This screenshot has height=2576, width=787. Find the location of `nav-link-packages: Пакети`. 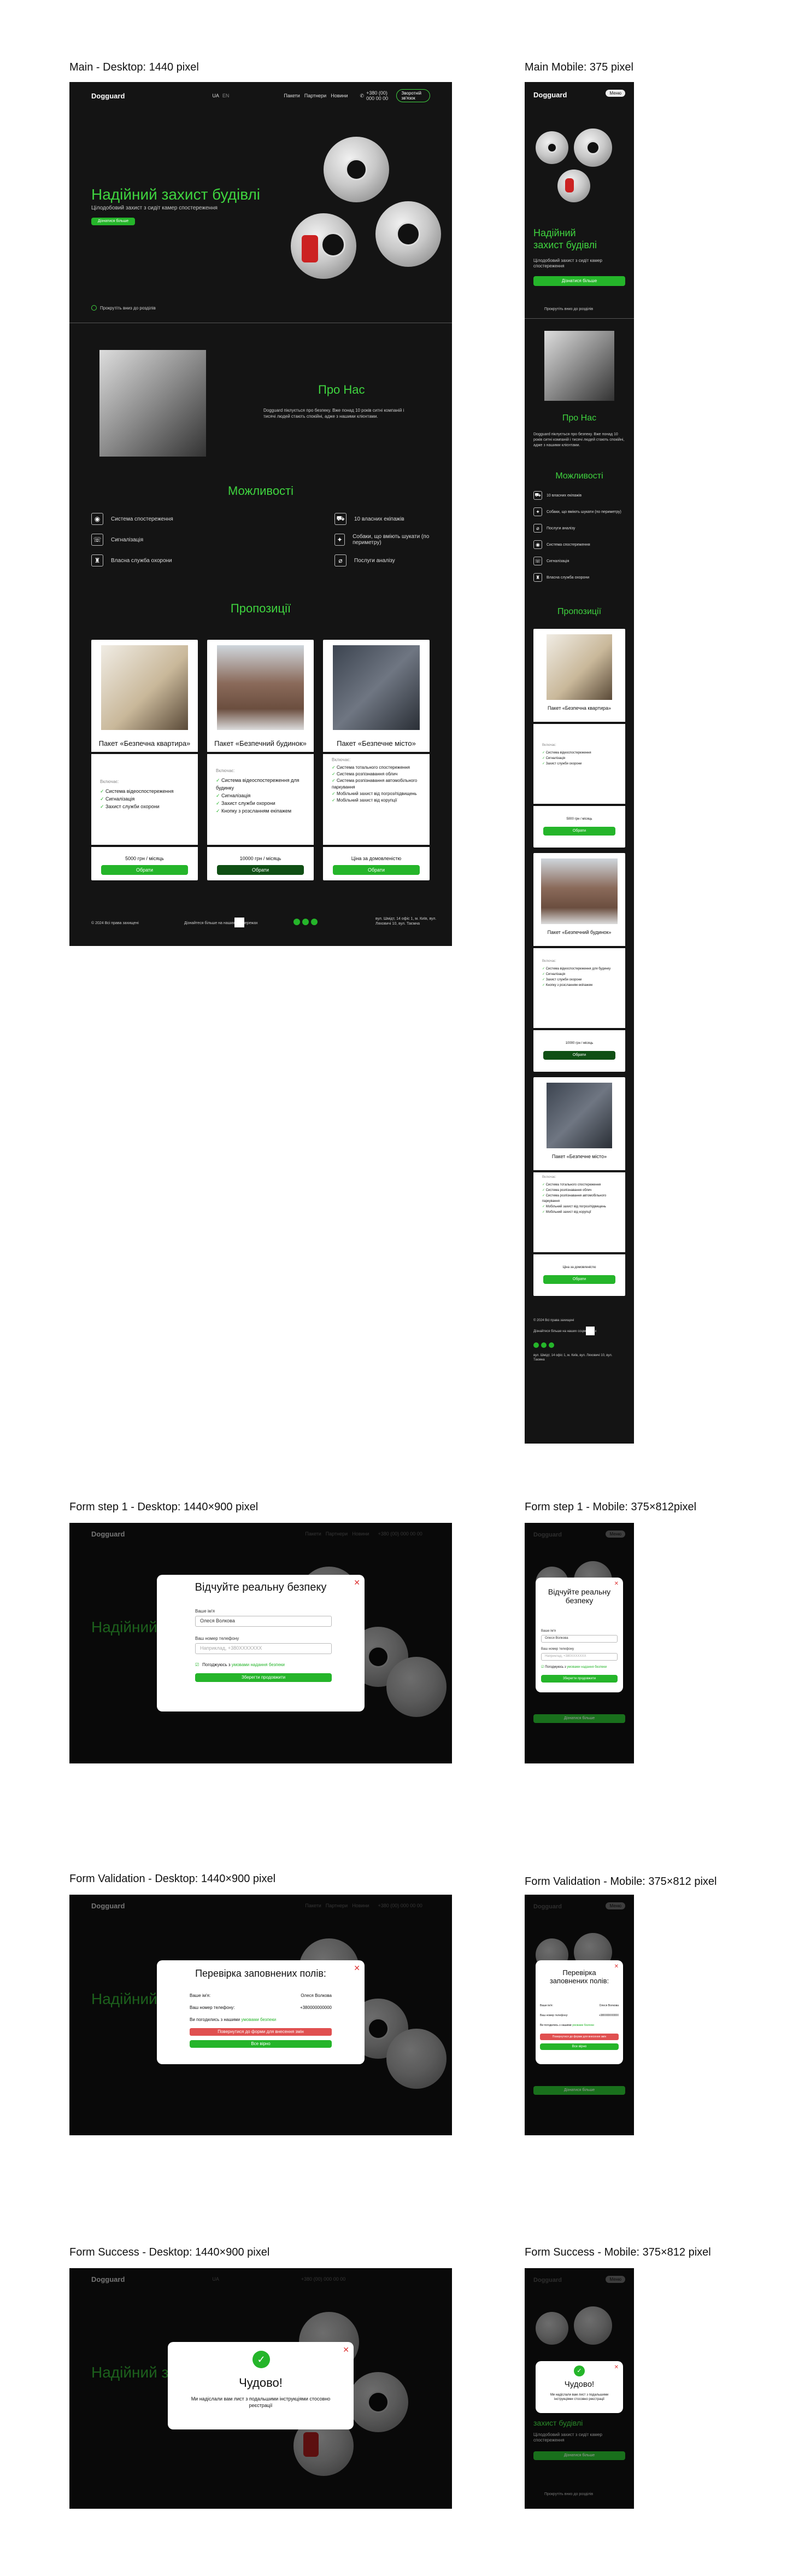

nav-link-packages: Пакети is located at coordinates (291, 95).